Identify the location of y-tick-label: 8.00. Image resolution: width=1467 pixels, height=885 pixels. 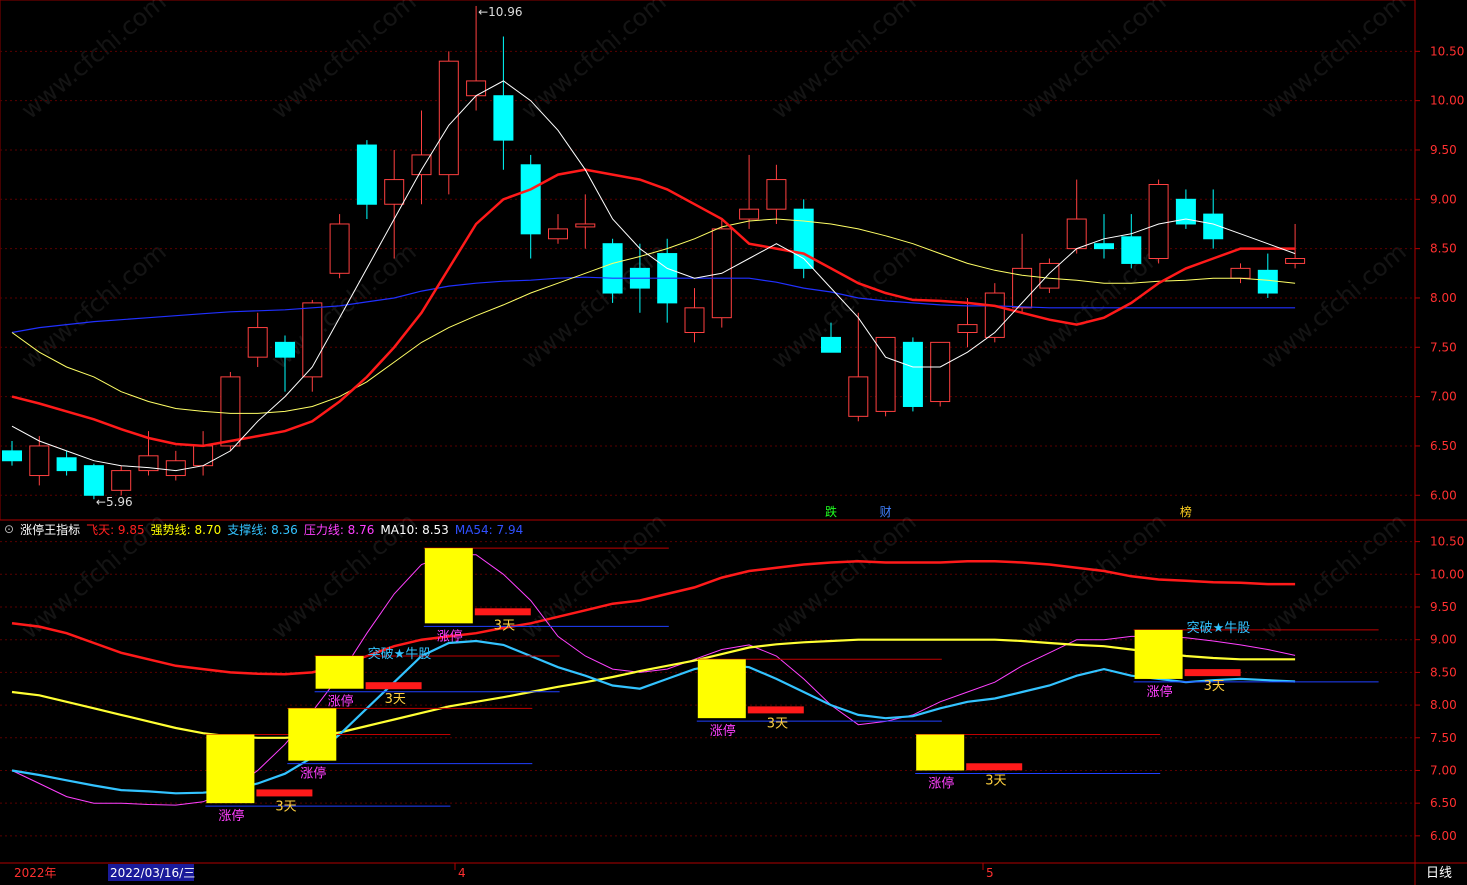
(1443, 705).